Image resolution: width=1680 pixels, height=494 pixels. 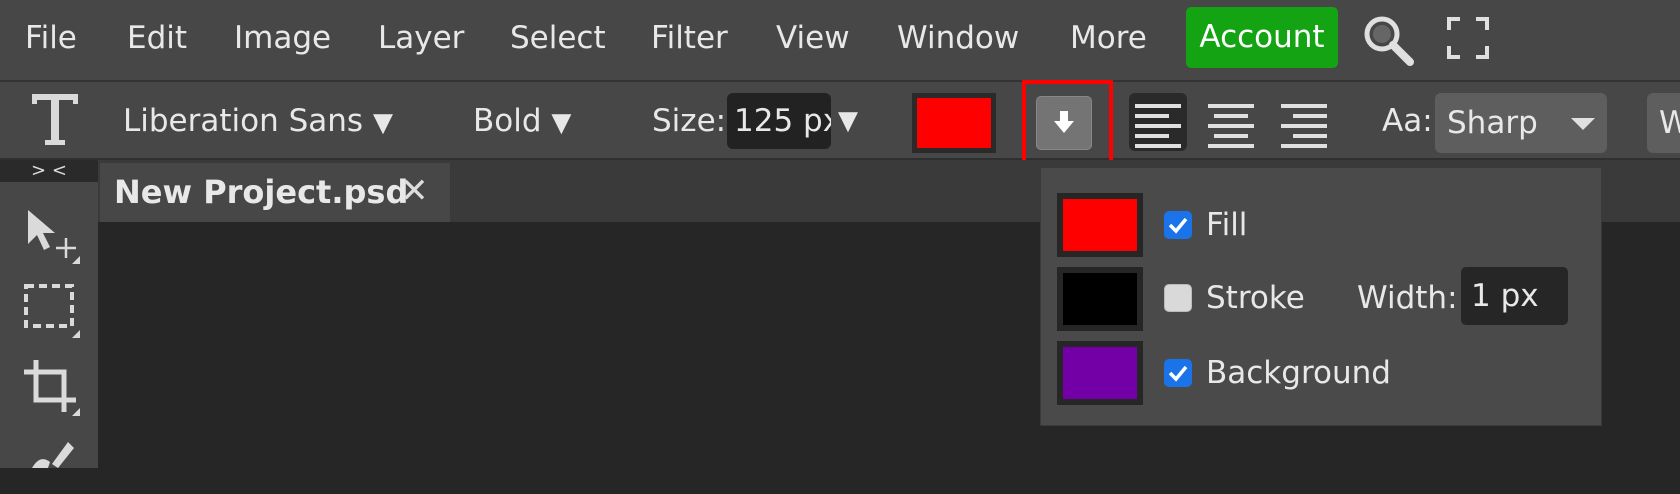 I want to click on warp-select: W, so click(x=1663, y=123).